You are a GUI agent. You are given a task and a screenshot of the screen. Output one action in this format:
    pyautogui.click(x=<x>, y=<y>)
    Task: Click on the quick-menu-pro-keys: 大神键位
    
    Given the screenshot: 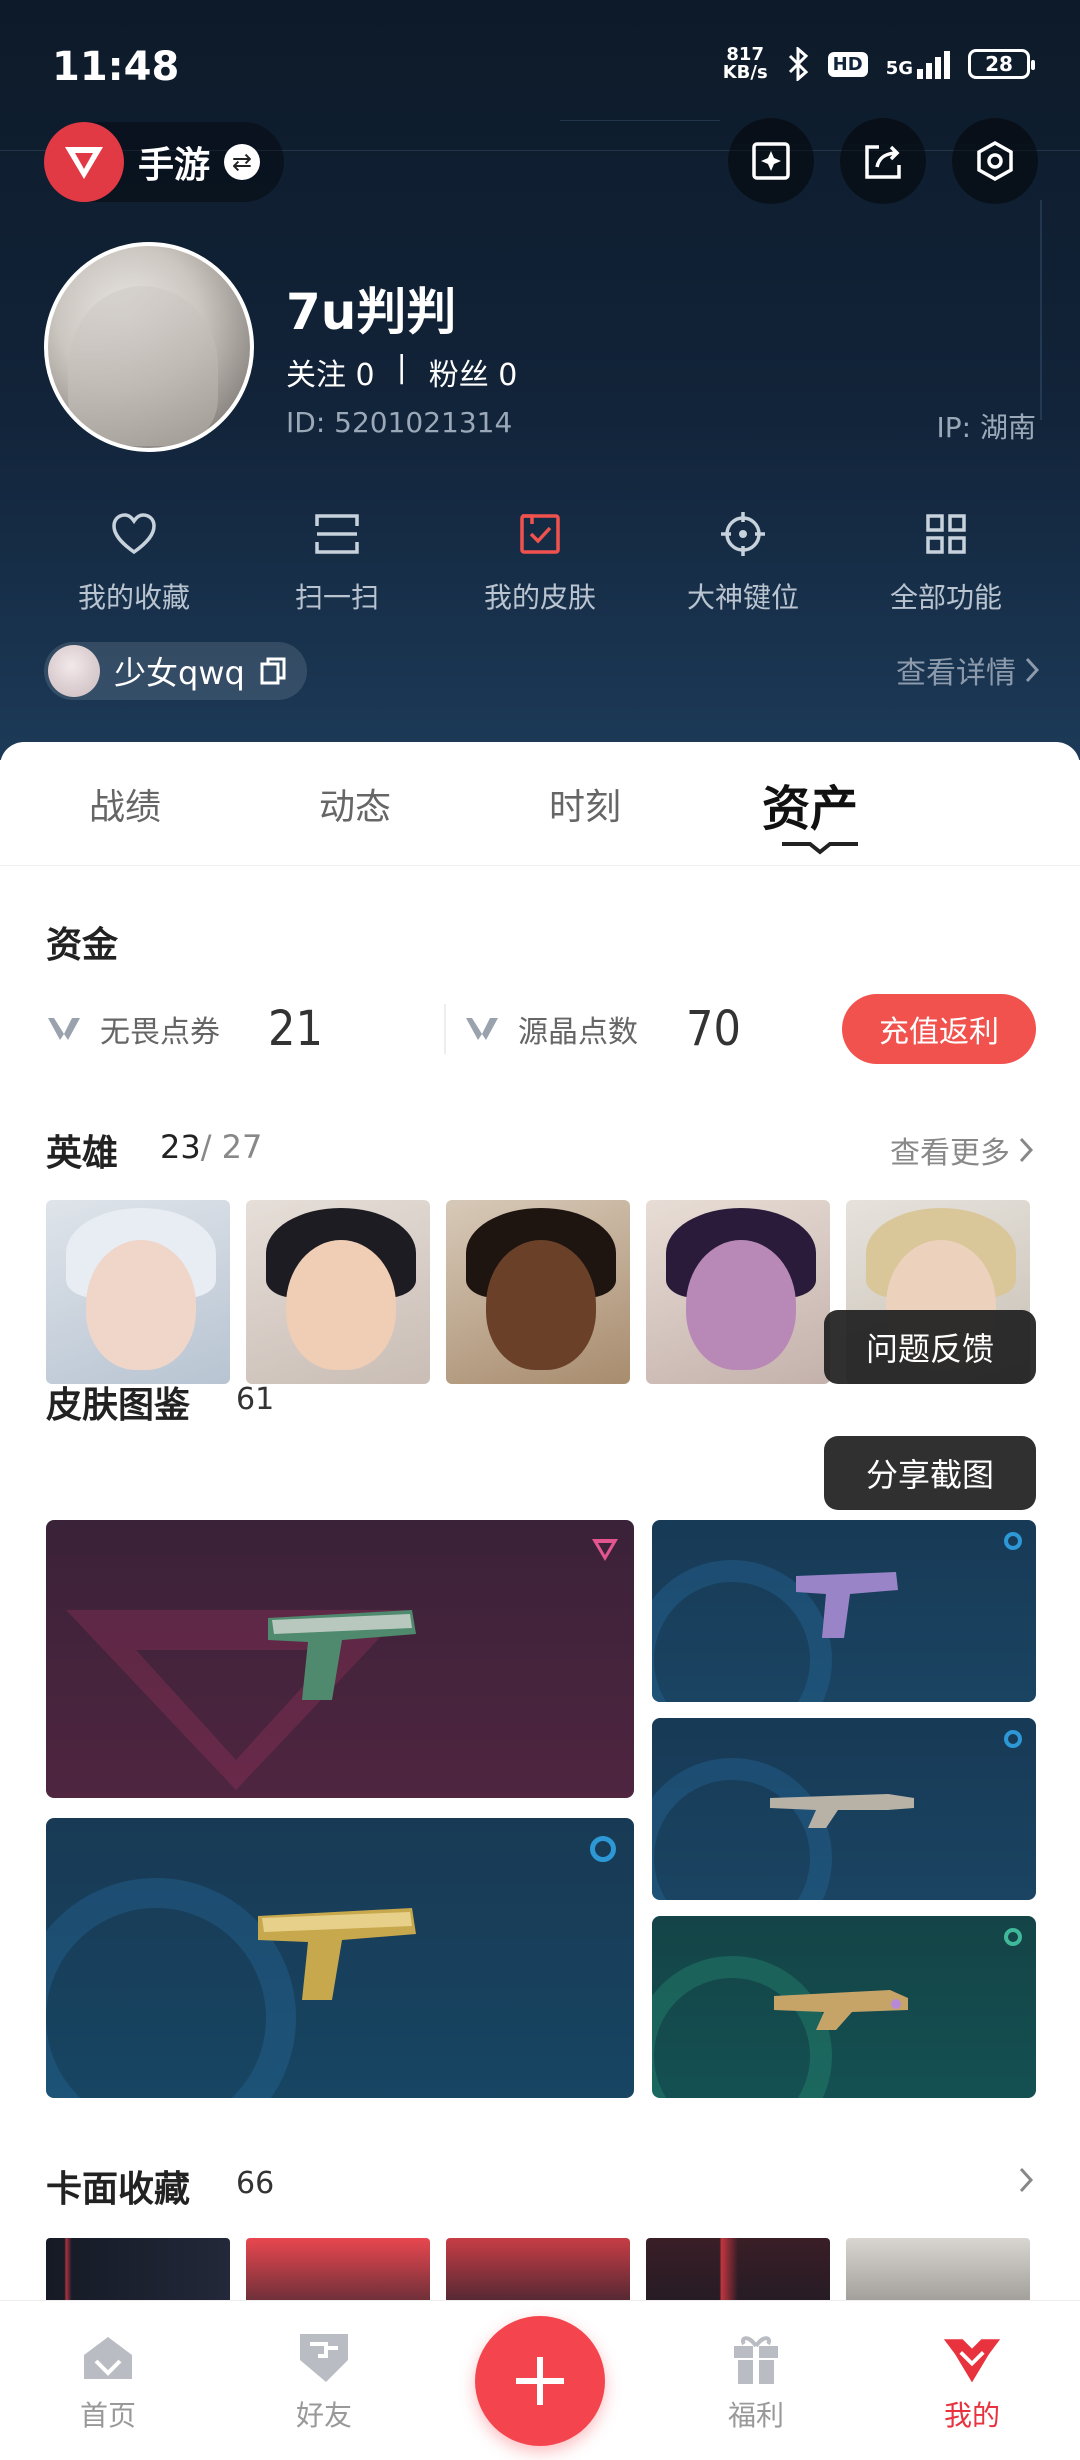 What is the action you would take?
    pyautogui.click(x=743, y=561)
    